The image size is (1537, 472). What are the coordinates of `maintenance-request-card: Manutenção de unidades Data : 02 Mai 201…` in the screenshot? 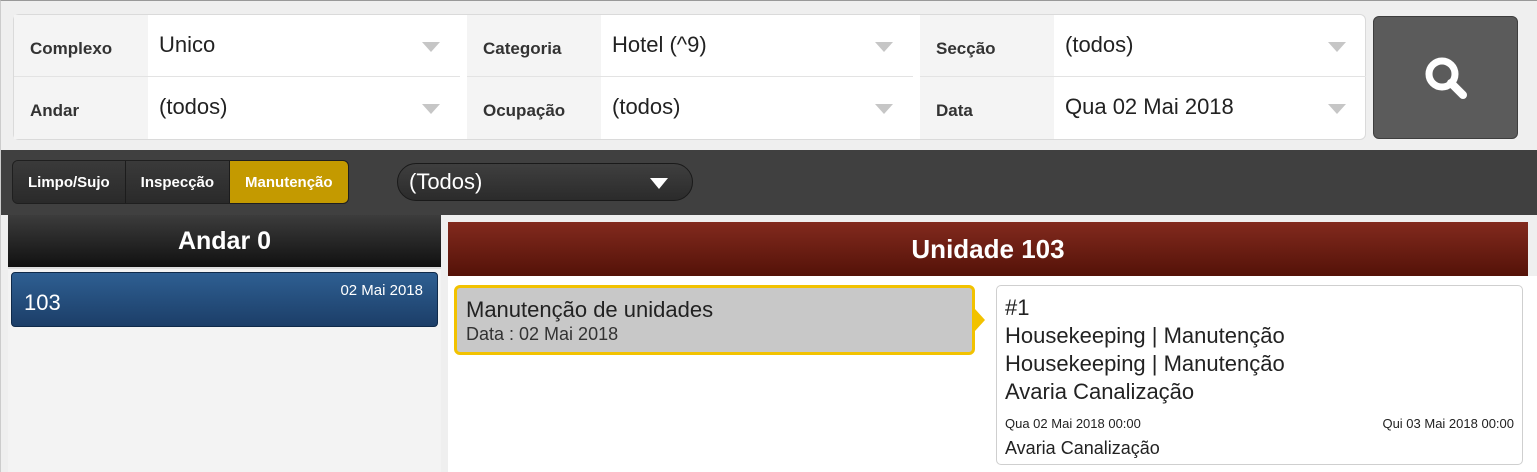 It's located at (714, 320).